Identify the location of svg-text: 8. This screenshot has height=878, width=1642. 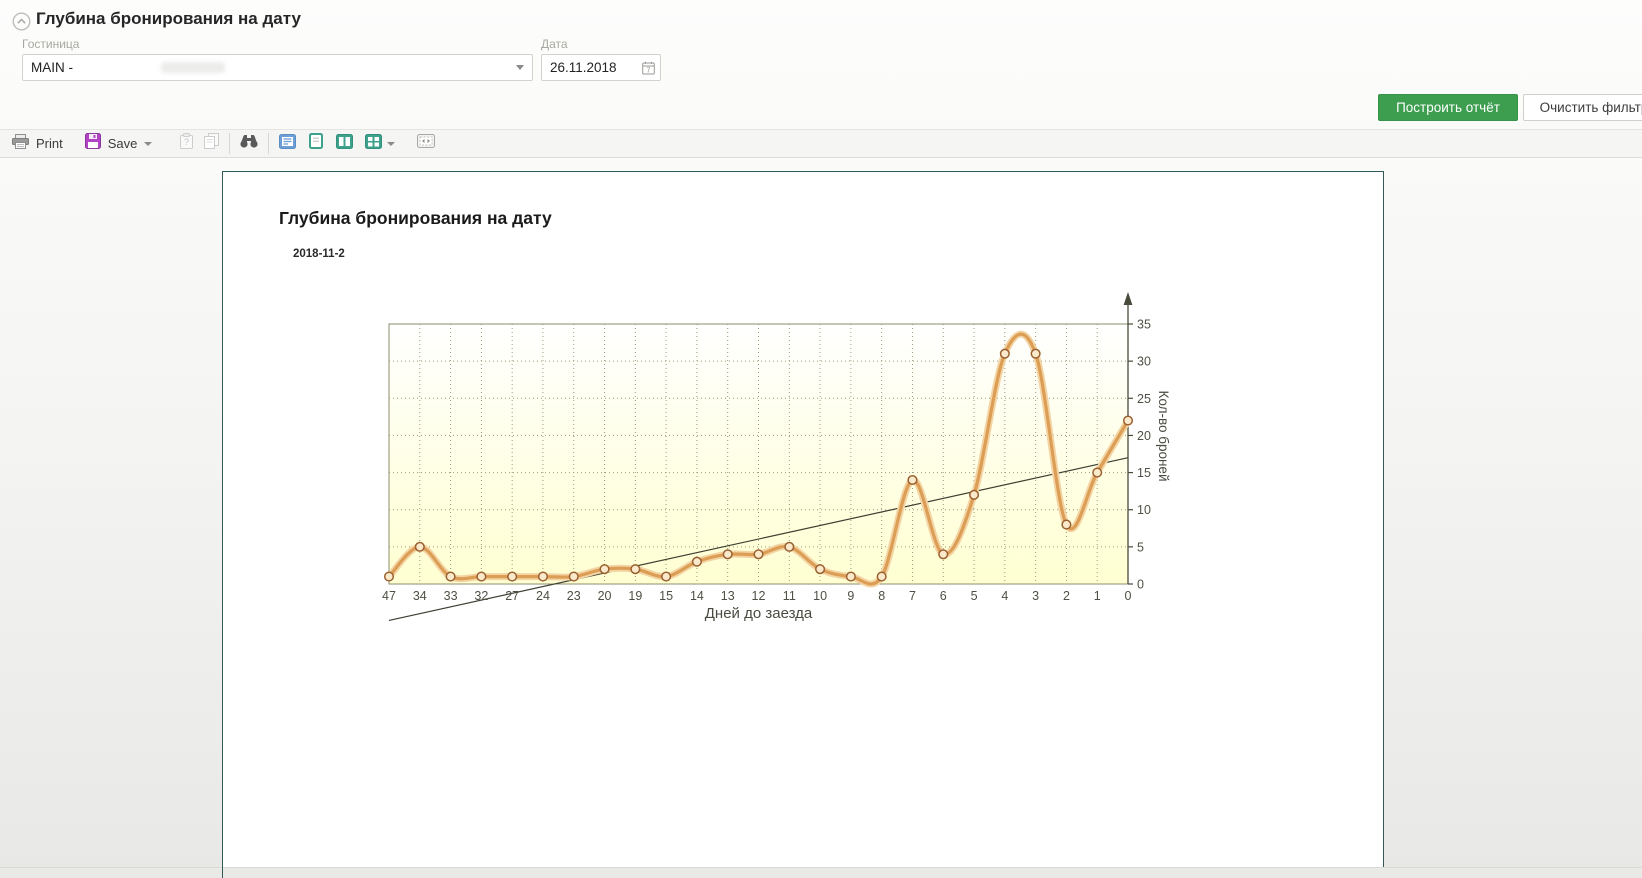
(881, 596).